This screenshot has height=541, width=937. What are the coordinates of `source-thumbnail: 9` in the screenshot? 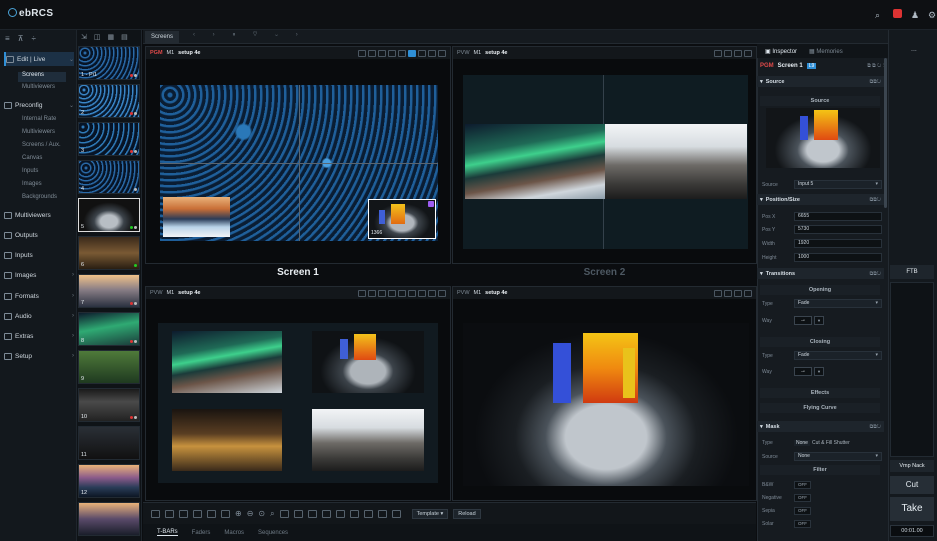 It's located at (109, 367).